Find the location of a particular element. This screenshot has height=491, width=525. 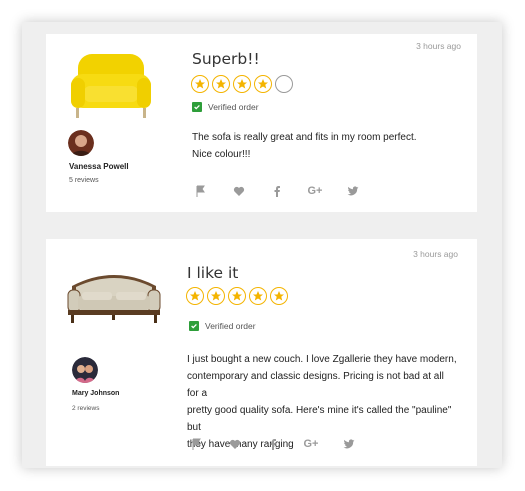

review-title: Superb!! is located at coordinates (226, 59).